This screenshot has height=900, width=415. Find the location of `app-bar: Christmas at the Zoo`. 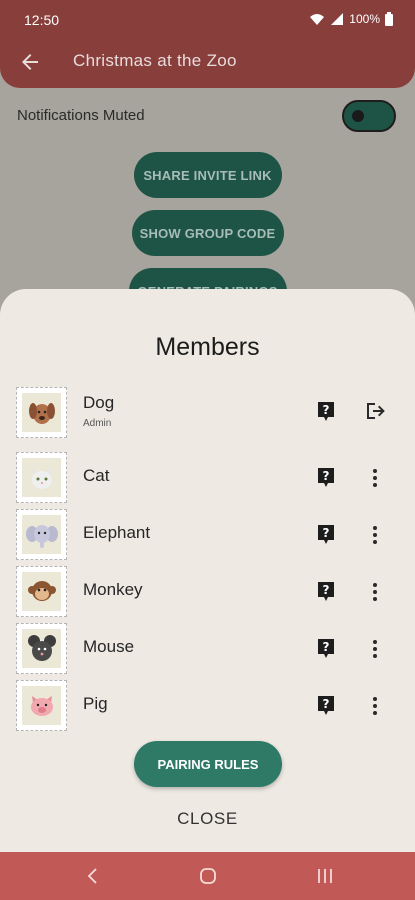

app-bar: Christmas at the Zoo is located at coordinates (207, 63).